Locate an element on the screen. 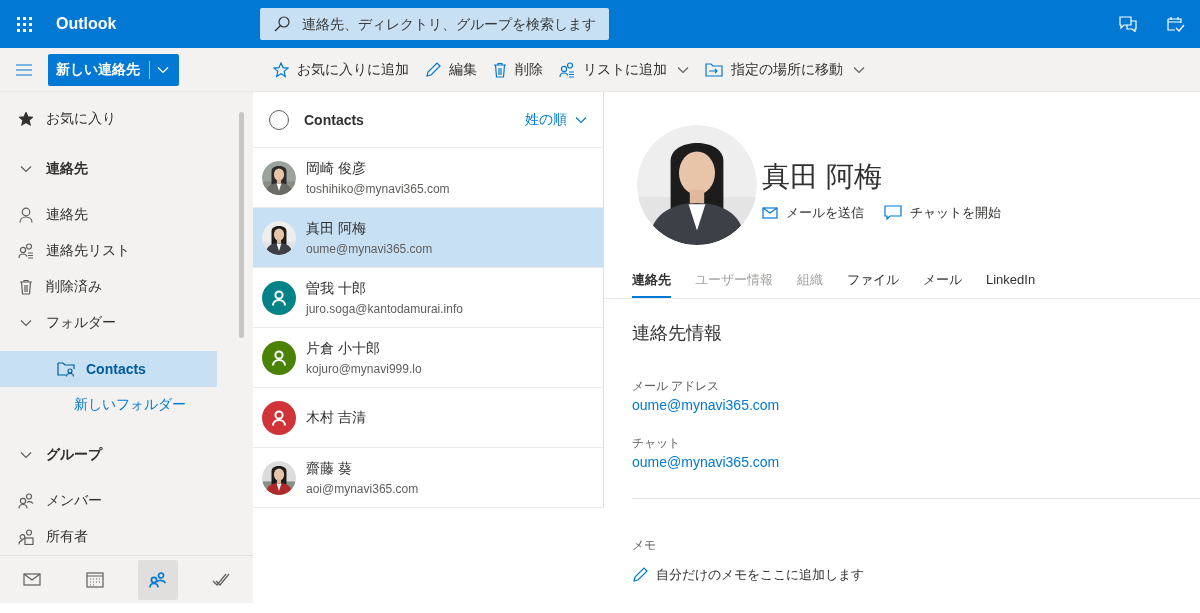 The height and width of the screenshot is (613, 1200). search-field: 連絡先、ディレクトリ、グループを検索します is located at coordinates (434, 24).